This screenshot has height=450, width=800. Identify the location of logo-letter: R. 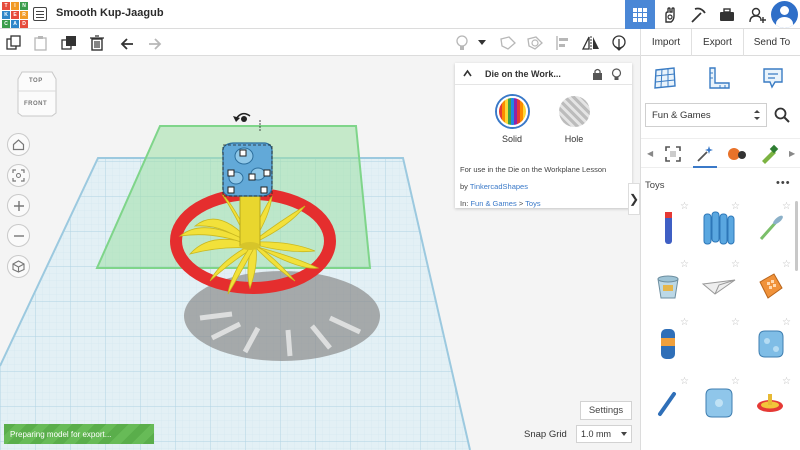
(24, 15).